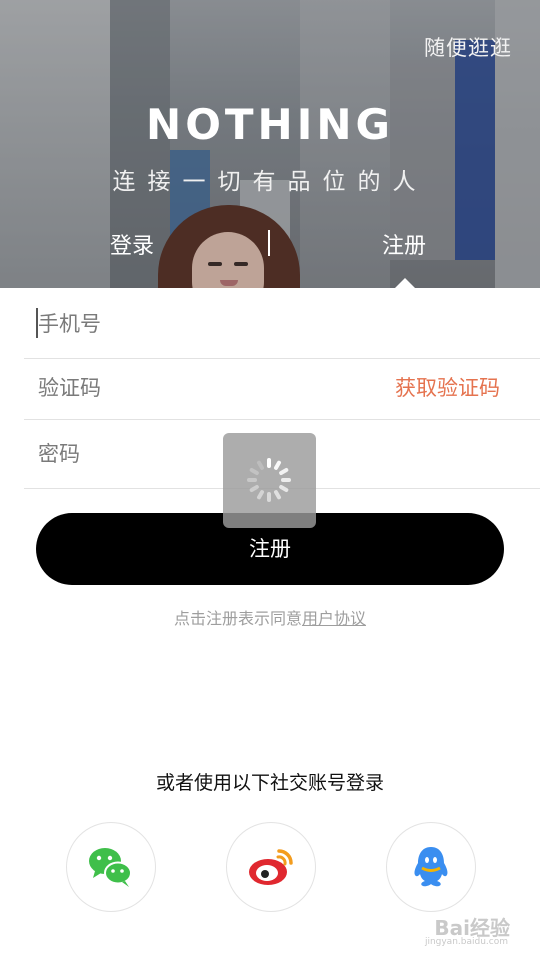  What do you see at coordinates (132, 244) in the screenshot?
I see `tab-login: 登录` at bounding box center [132, 244].